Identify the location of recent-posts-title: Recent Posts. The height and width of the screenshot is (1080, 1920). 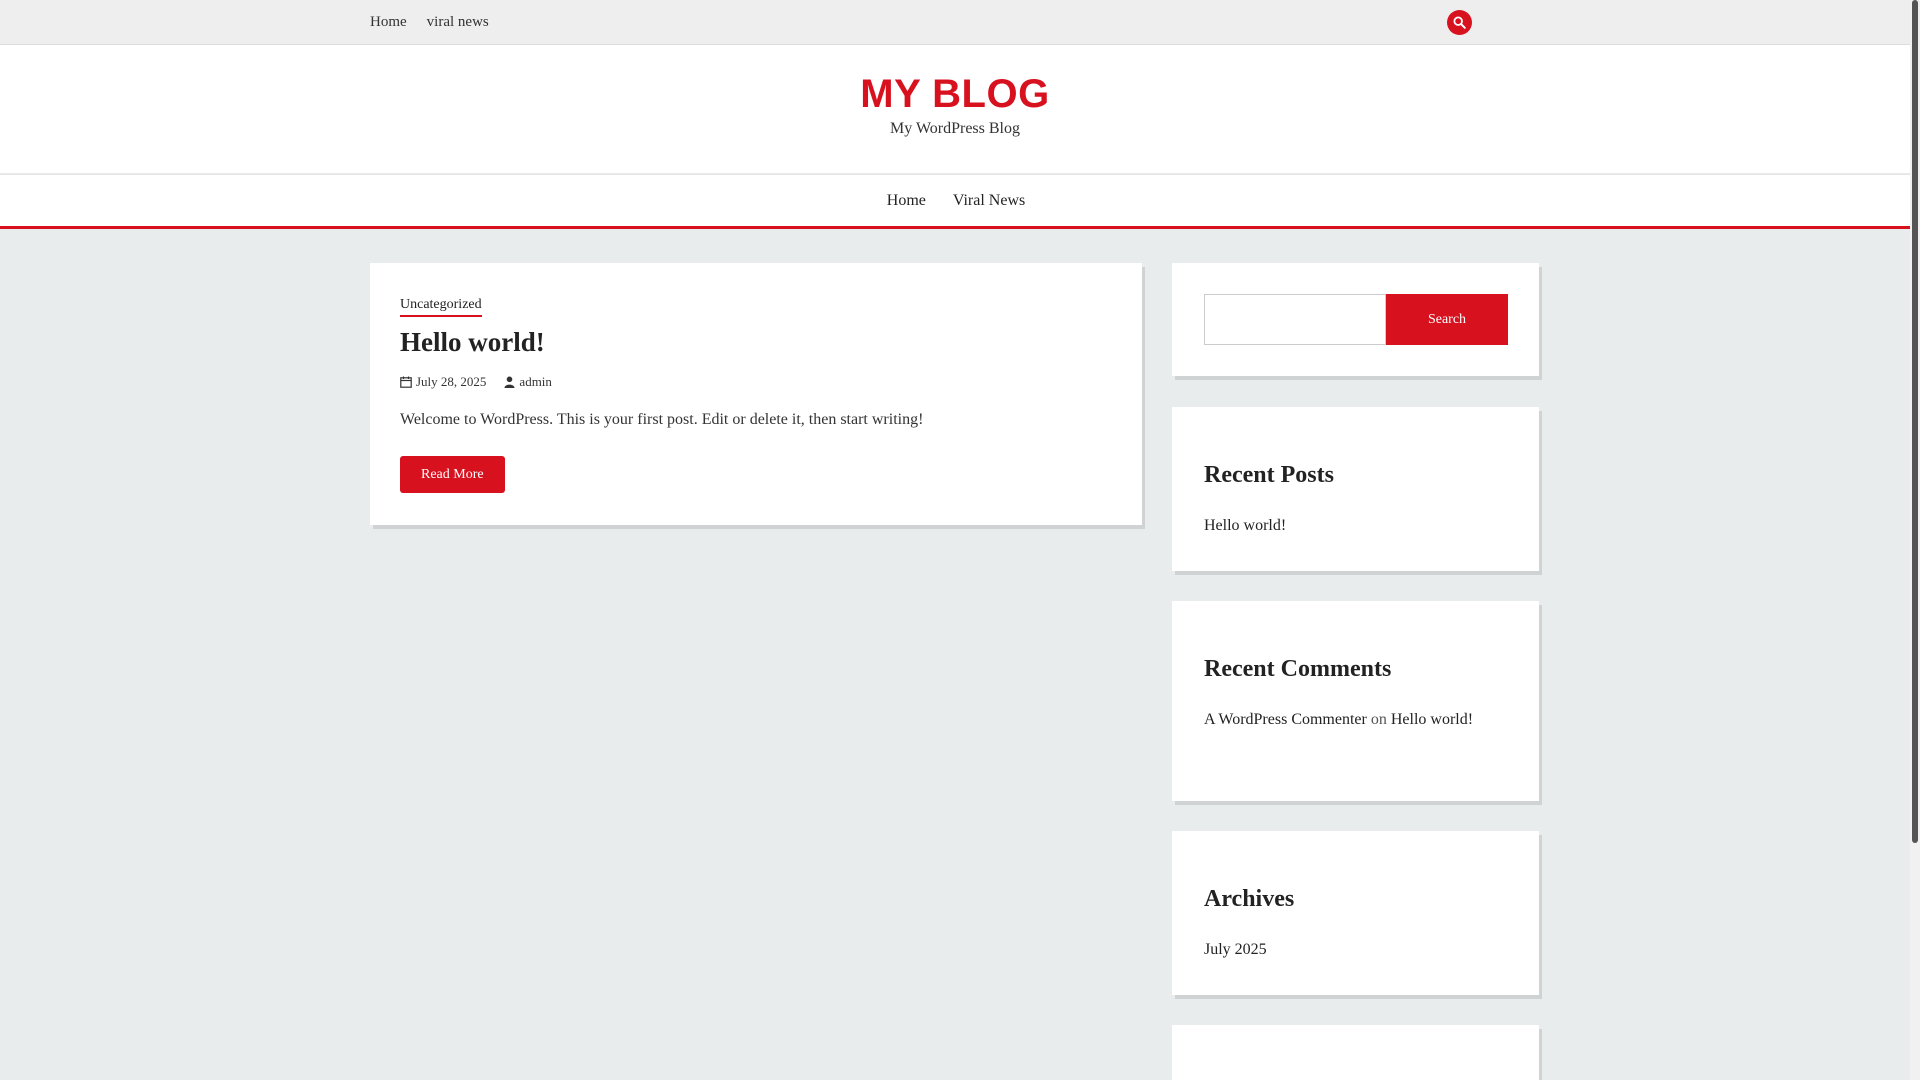
(1269, 475).